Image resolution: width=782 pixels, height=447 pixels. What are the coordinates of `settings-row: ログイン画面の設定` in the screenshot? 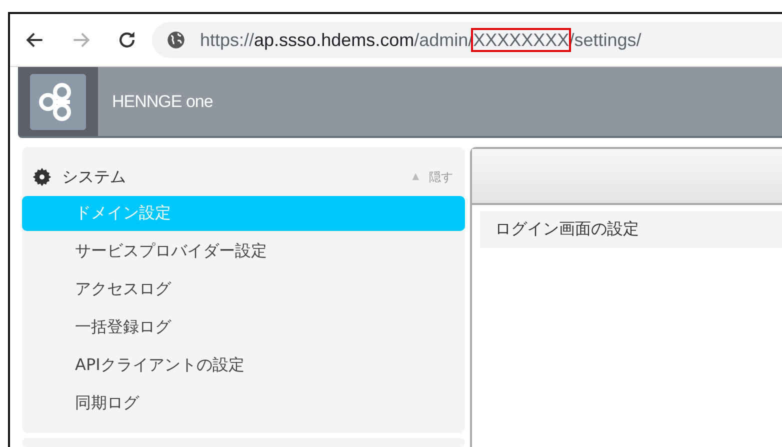 It's located at (631, 229).